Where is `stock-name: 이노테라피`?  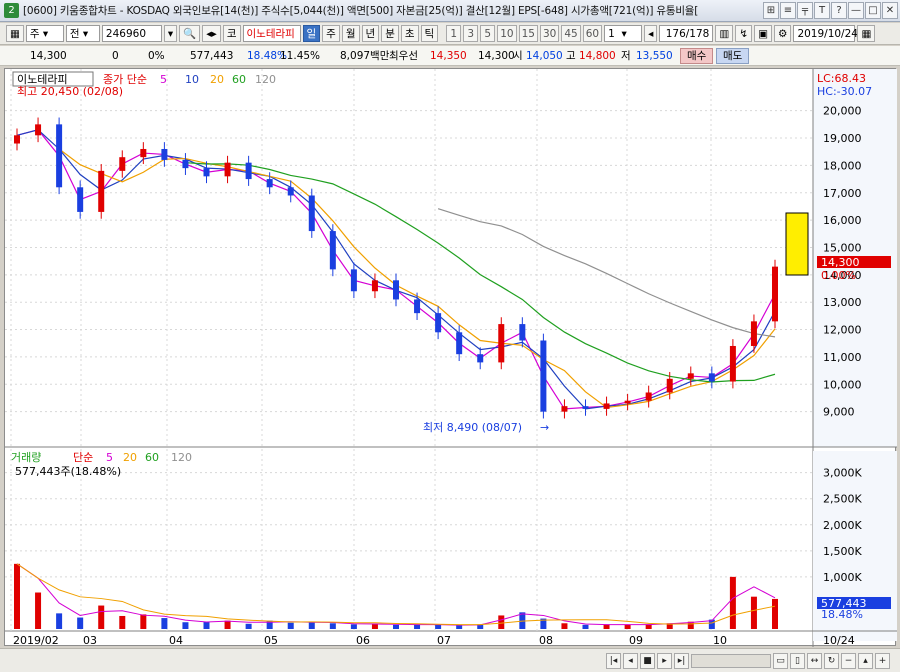 stock-name: 이노테라피 is located at coordinates (271, 33).